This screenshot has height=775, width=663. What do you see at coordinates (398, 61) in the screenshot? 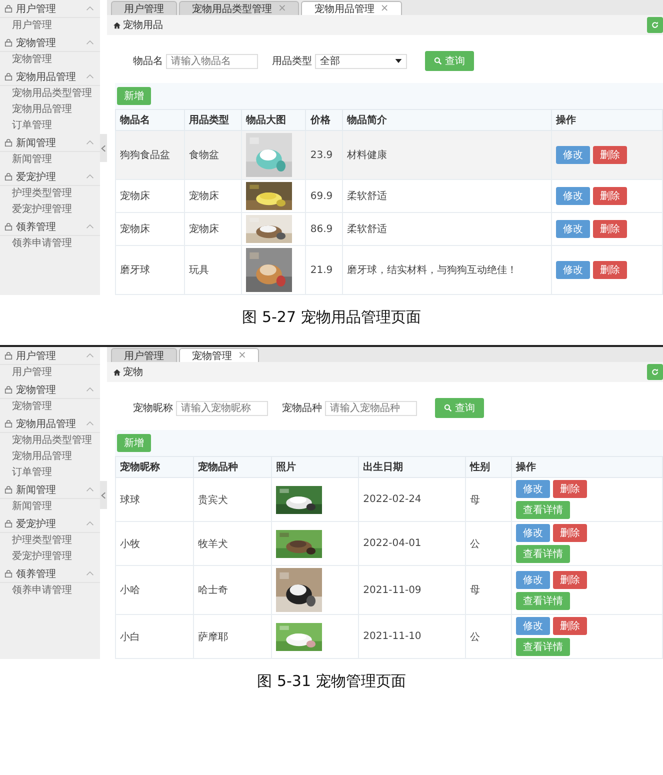
I see `dropdown-icon` at bounding box center [398, 61].